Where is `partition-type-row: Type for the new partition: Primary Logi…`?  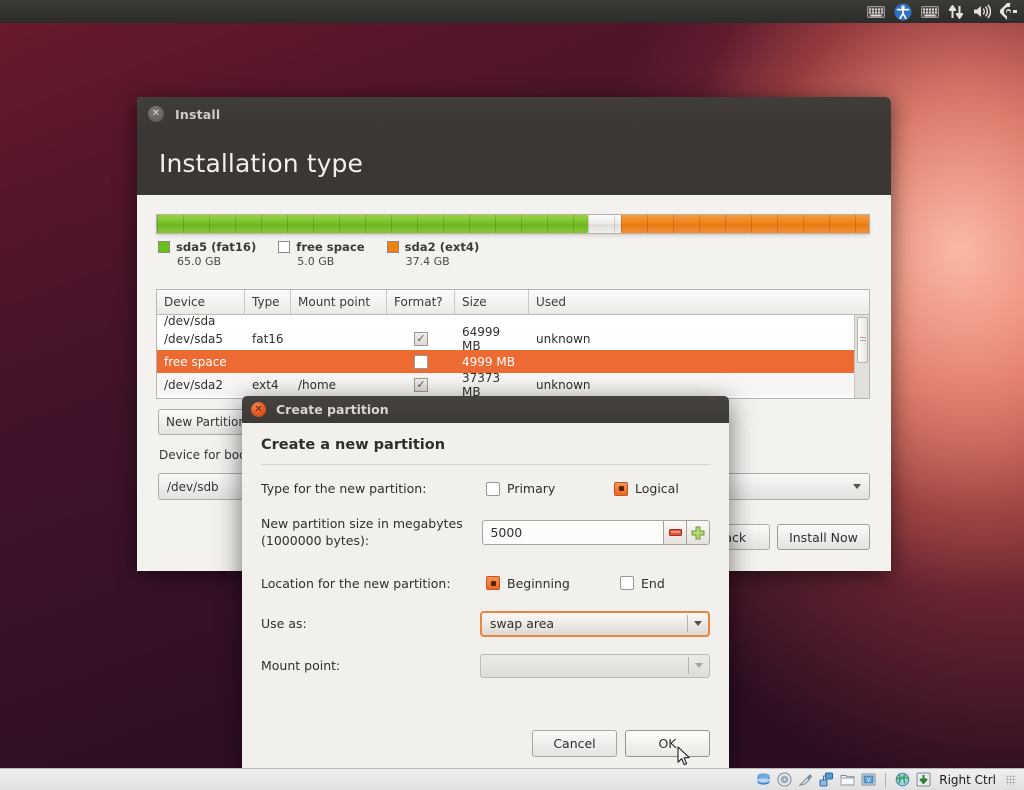
partition-type-row: Type for the new partition: Primary Logi… is located at coordinates (485, 488).